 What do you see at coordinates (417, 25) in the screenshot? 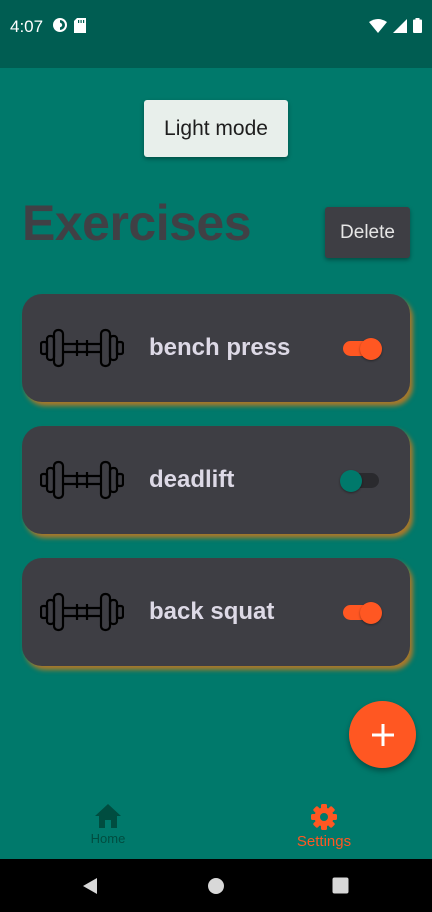
I see `battery-icon` at bounding box center [417, 25].